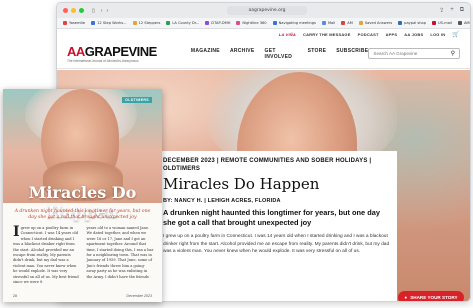 This screenshot has width=473, height=308. I want to click on util-link-apps: APPS, so click(392, 34).